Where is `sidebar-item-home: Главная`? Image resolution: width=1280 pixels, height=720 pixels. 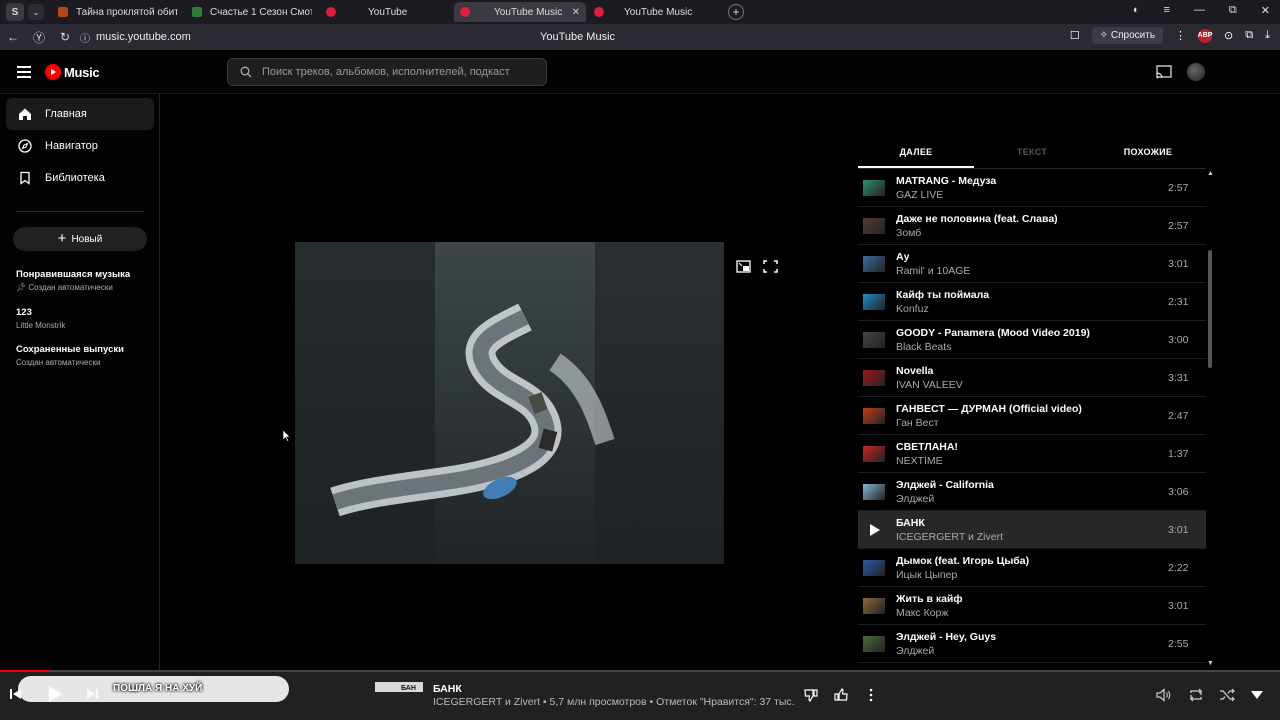
sidebar-item-home: Главная is located at coordinates (80, 114).